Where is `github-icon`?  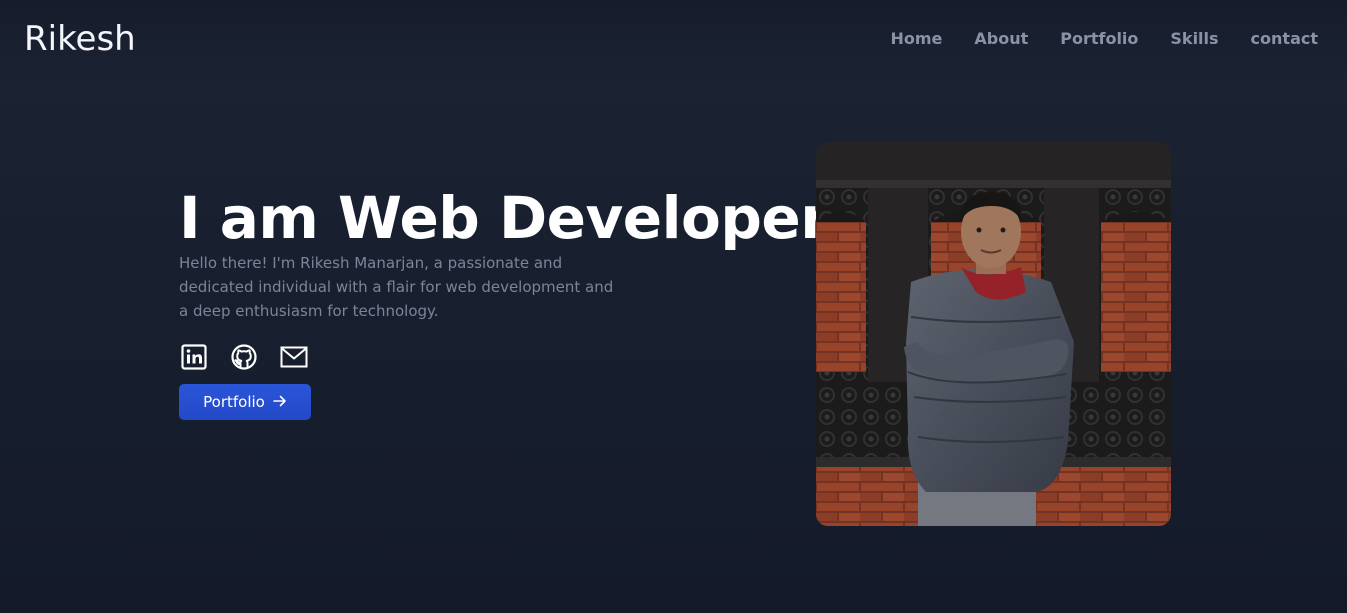 github-icon is located at coordinates (244, 357).